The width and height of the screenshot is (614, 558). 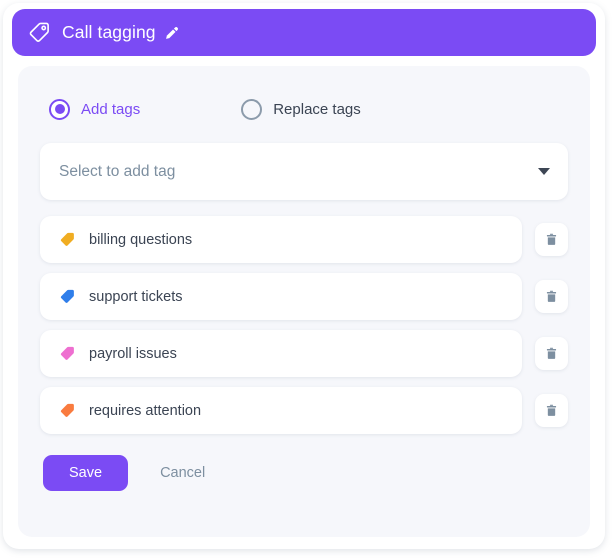 I want to click on save-button: Save, so click(x=86, y=473).